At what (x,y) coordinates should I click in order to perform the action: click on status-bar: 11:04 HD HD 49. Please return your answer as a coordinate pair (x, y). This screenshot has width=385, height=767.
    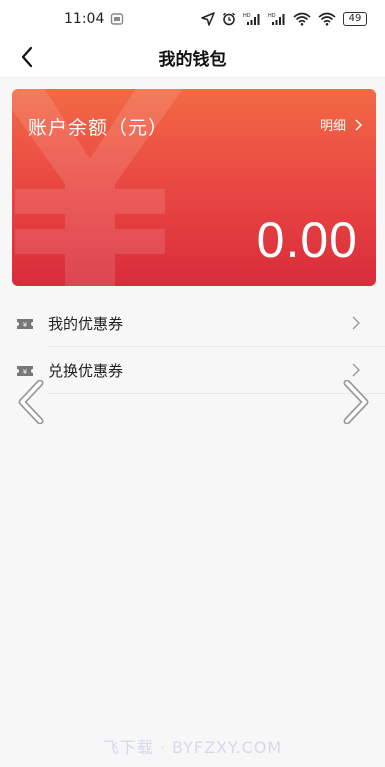
    Looking at the image, I should click on (192, 19).